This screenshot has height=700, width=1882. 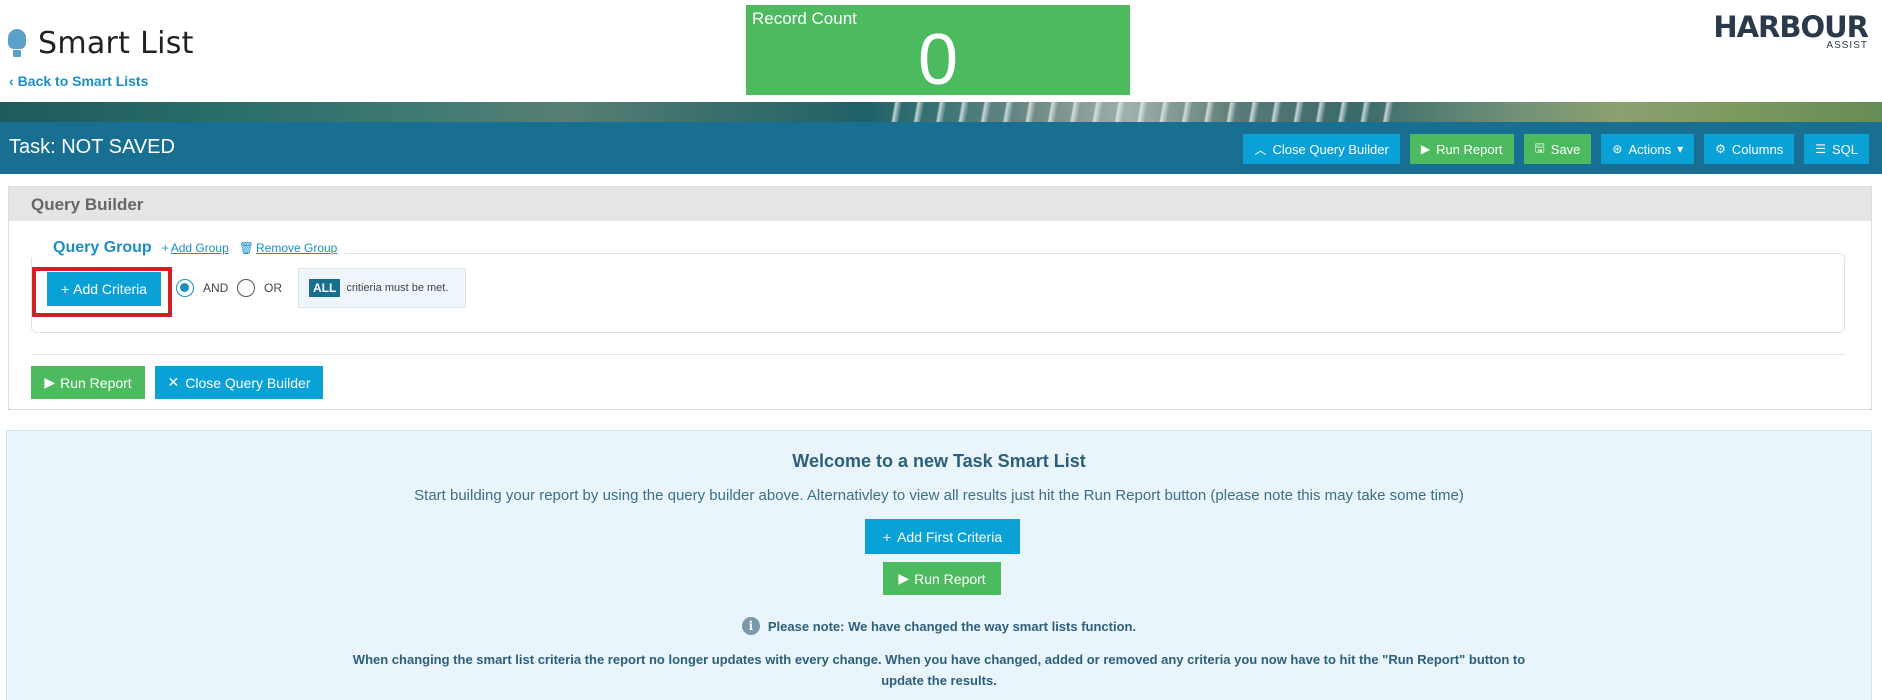 What do you see at coordinates (92, 147) in the screenshot?
I see `task-title: Task: NOT SAVED` at bounding box center [92, 147].